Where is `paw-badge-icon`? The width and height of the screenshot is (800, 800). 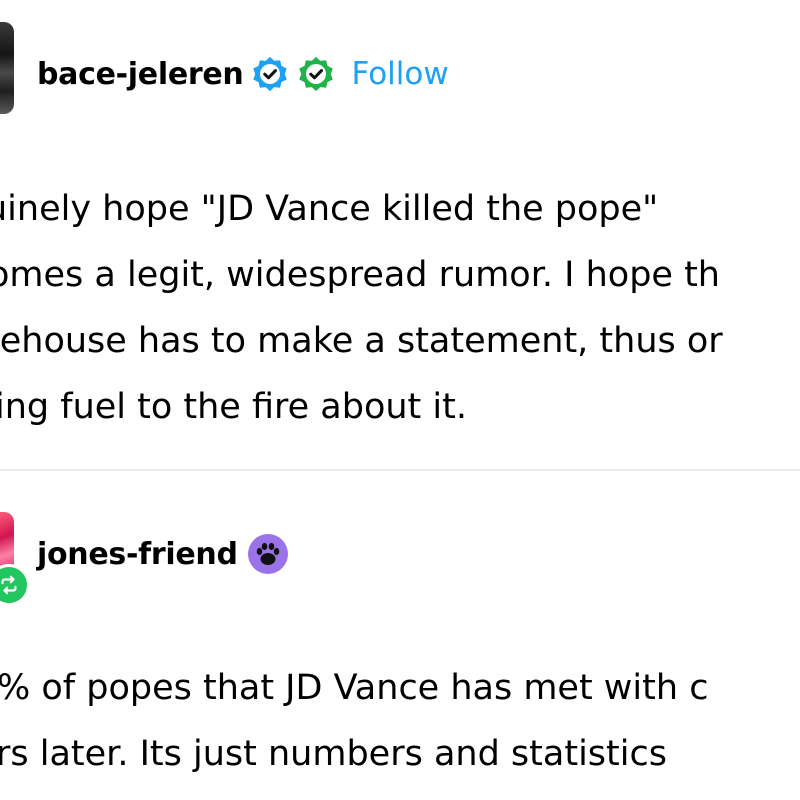
paw-badge-icon is located at coordinates (267, 554).